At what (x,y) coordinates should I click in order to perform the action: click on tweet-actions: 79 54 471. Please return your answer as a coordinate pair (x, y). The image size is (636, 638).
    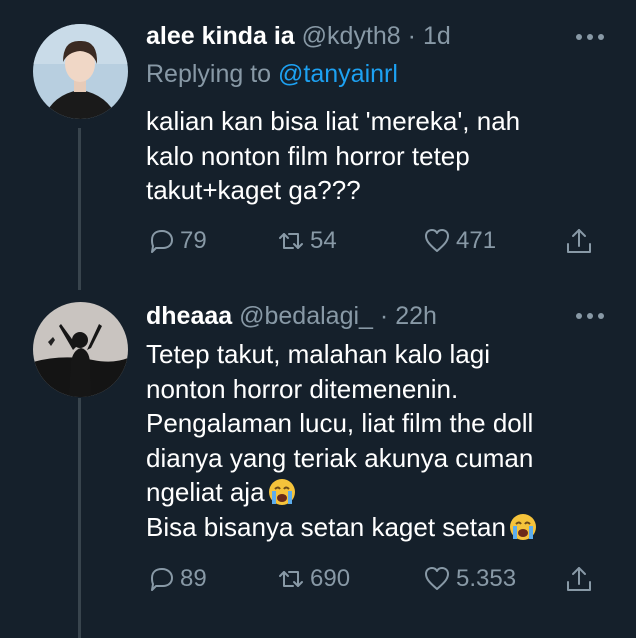
    Looking at the image, I should click on (371, 241).